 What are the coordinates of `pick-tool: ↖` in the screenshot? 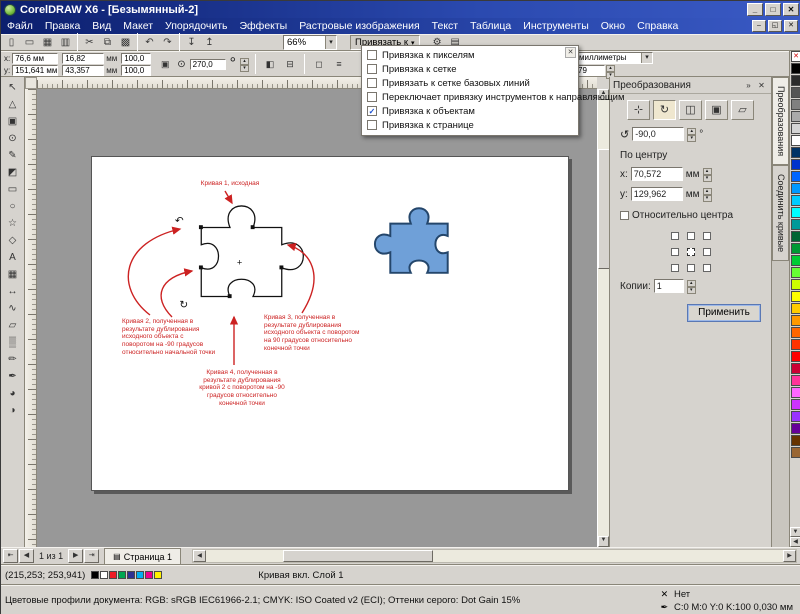 It's located at (13, 87).